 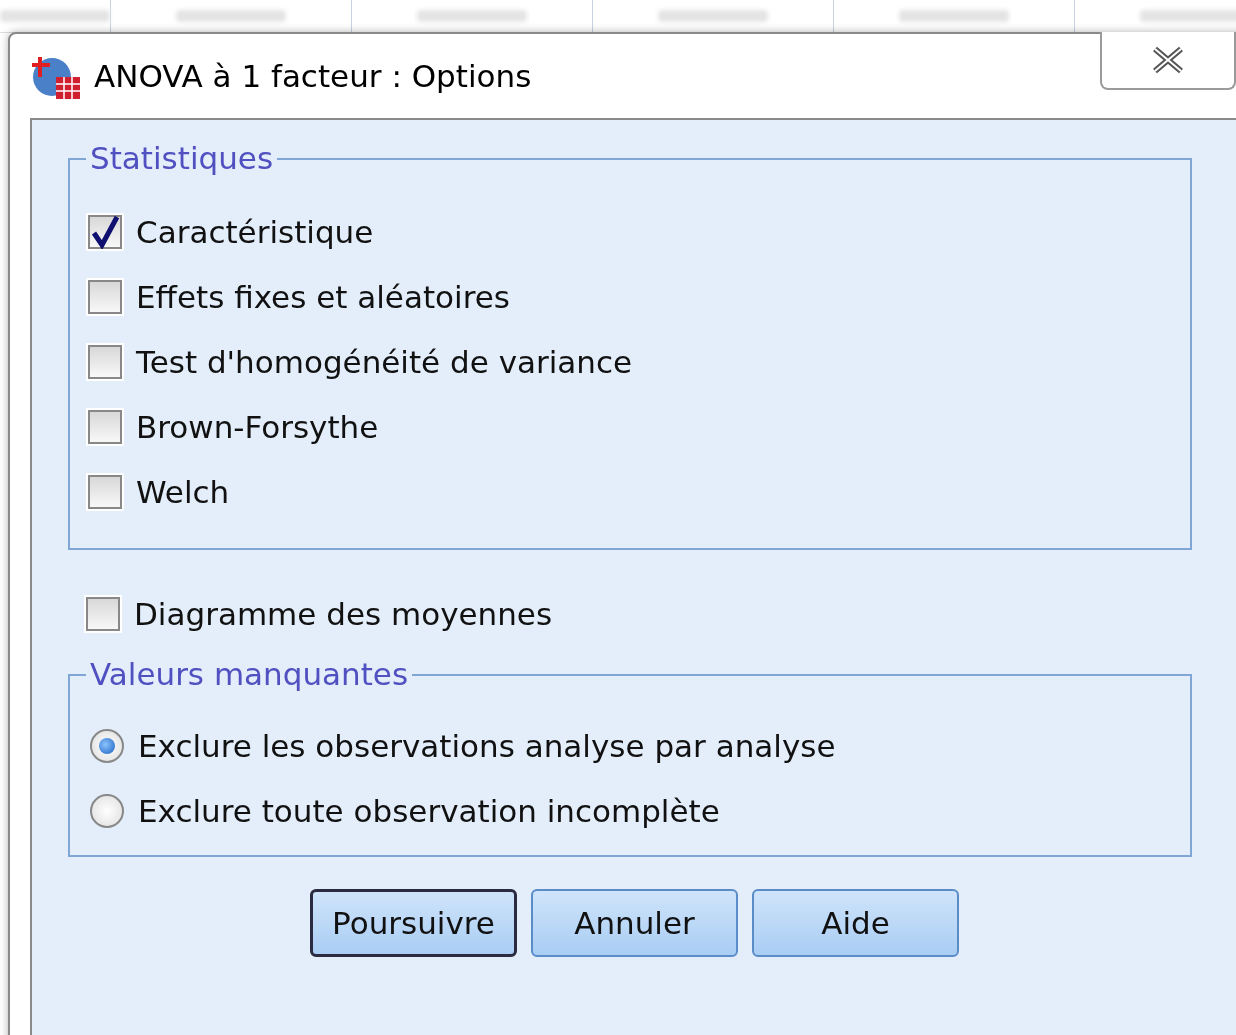 What do you see at coordinates (255, 232) in the screenshot?
I see `checkbox-label: Caractéristique` at bounding box center [255, 232].